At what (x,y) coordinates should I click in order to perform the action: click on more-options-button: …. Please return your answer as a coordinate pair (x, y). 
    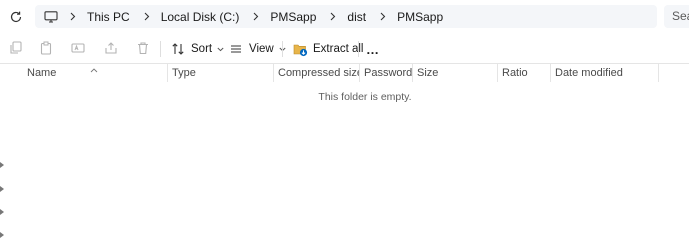
    Looking at the image, I should click on (372, 49).